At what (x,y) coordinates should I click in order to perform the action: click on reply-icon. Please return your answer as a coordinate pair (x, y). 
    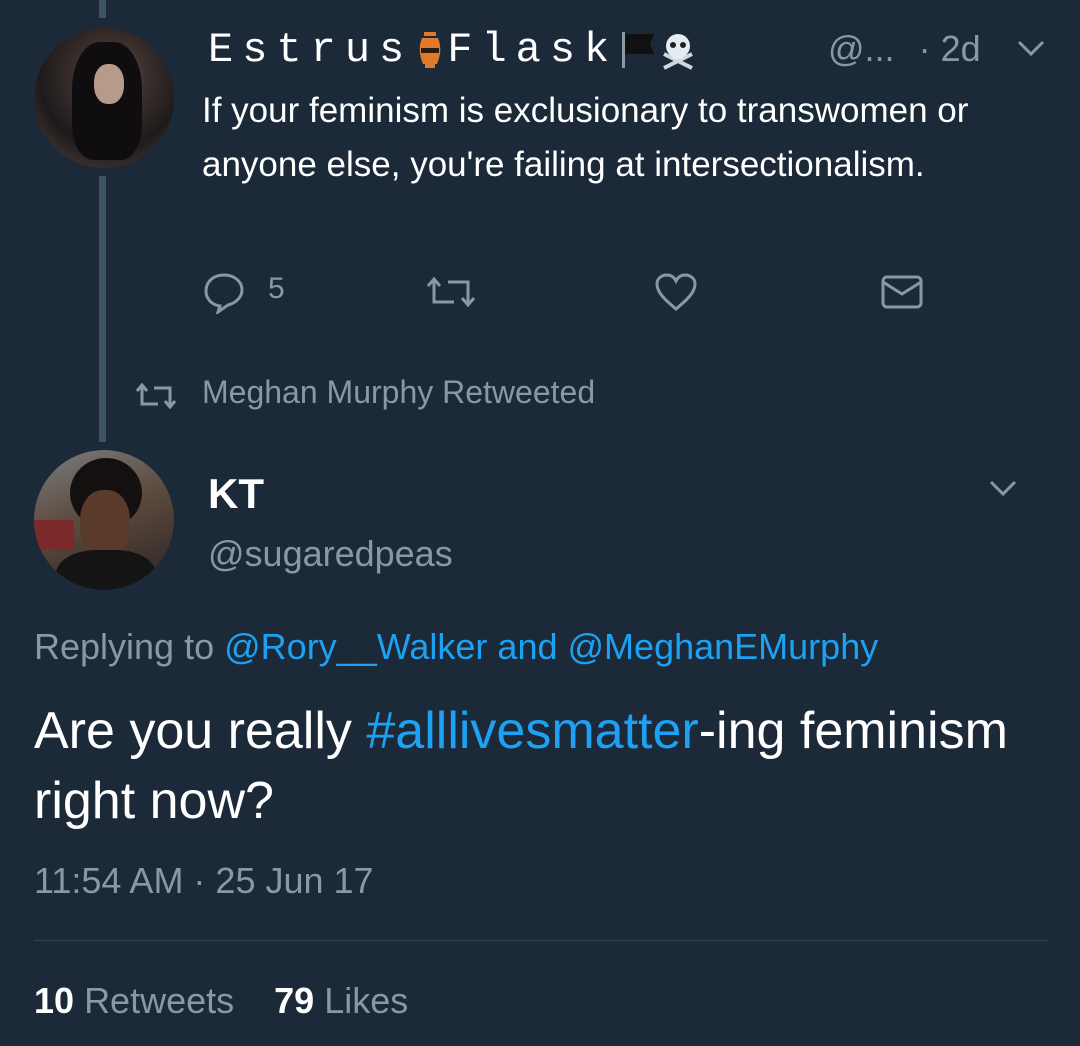
    Looking at the image, I should click on (224, 294).